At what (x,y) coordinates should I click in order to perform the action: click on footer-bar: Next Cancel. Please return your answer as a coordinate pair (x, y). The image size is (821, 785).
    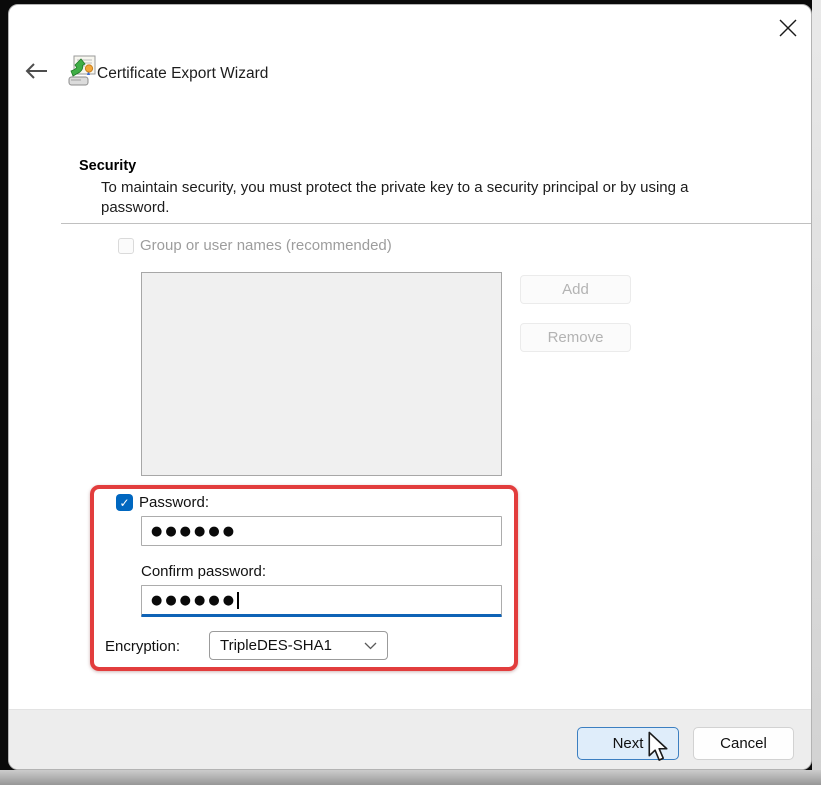
    Looking at the image, I should click on (410, 739).